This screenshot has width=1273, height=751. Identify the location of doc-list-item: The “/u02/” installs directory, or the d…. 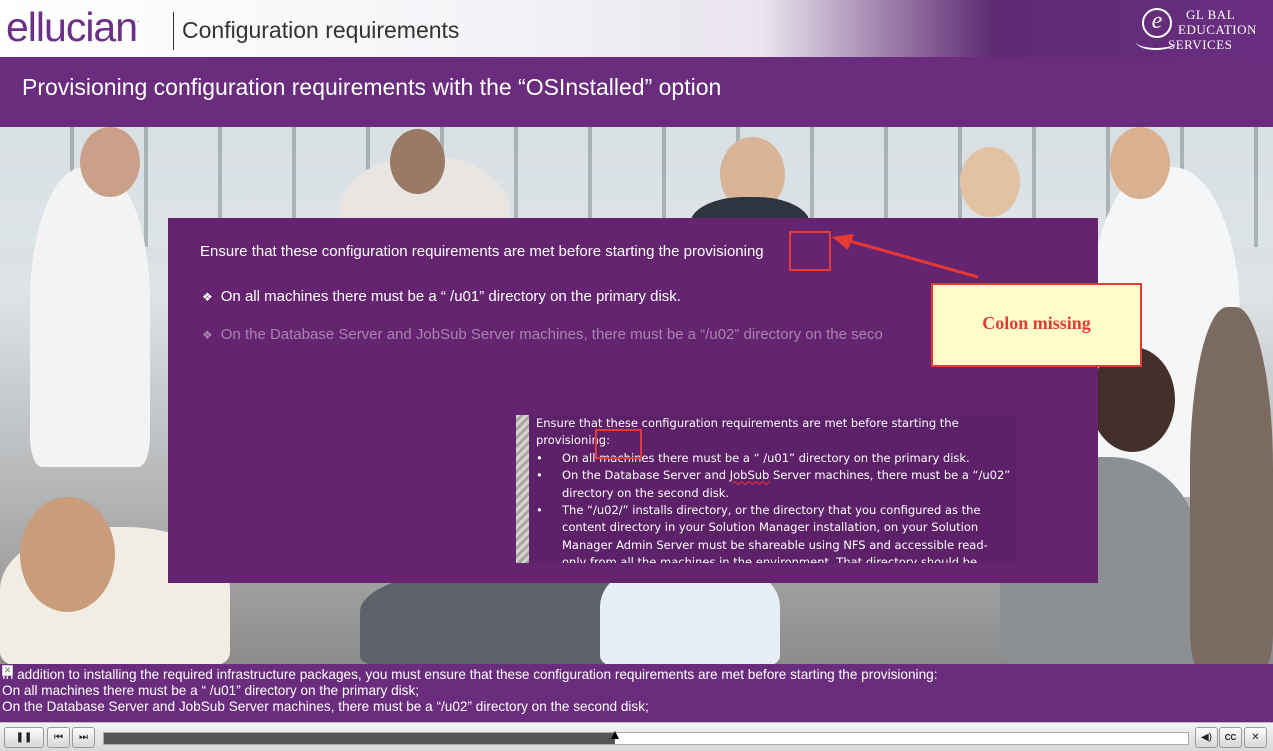
(773, 532).